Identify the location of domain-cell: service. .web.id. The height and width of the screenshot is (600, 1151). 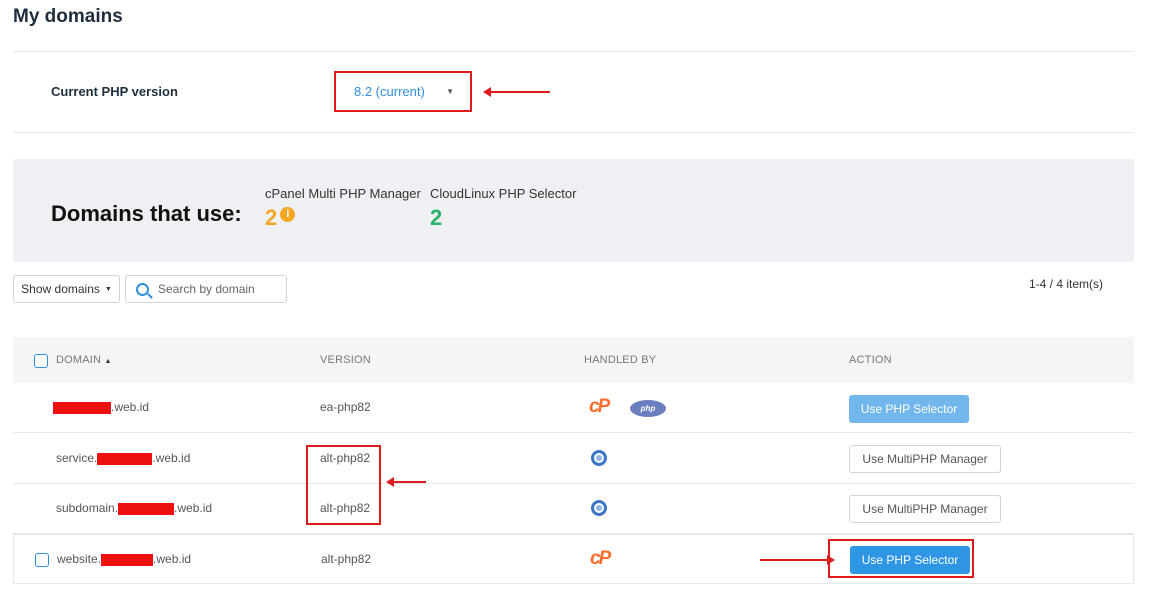
(123, 458).